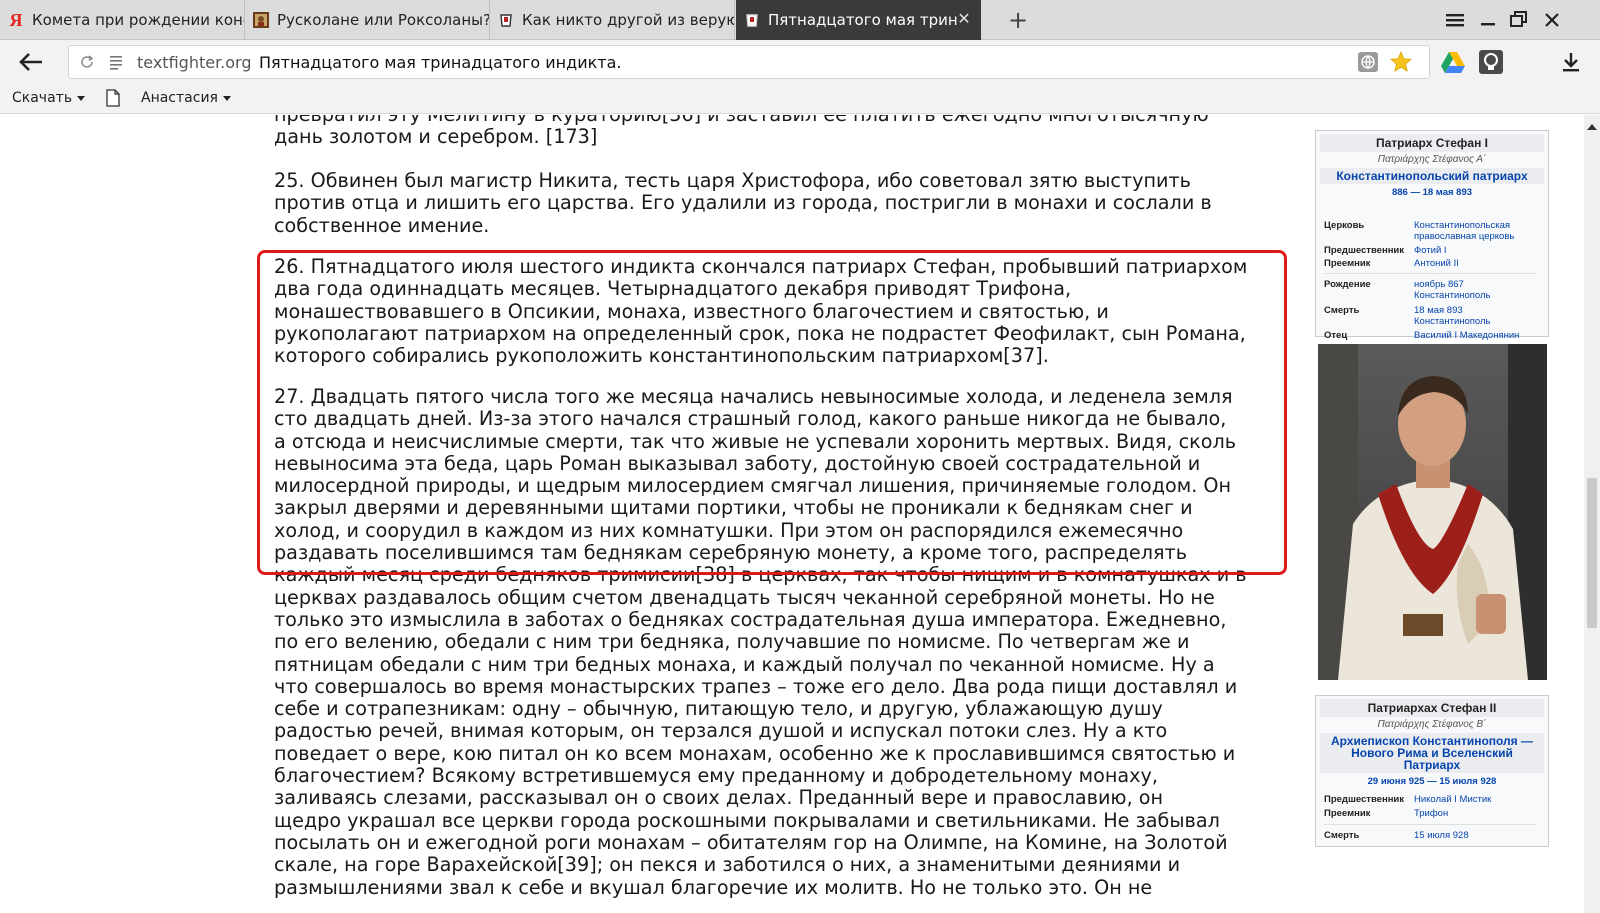  Describe the element at coordinates (1347, 284) in the screenshot. I see `infobox-key: Рождение` at that location.